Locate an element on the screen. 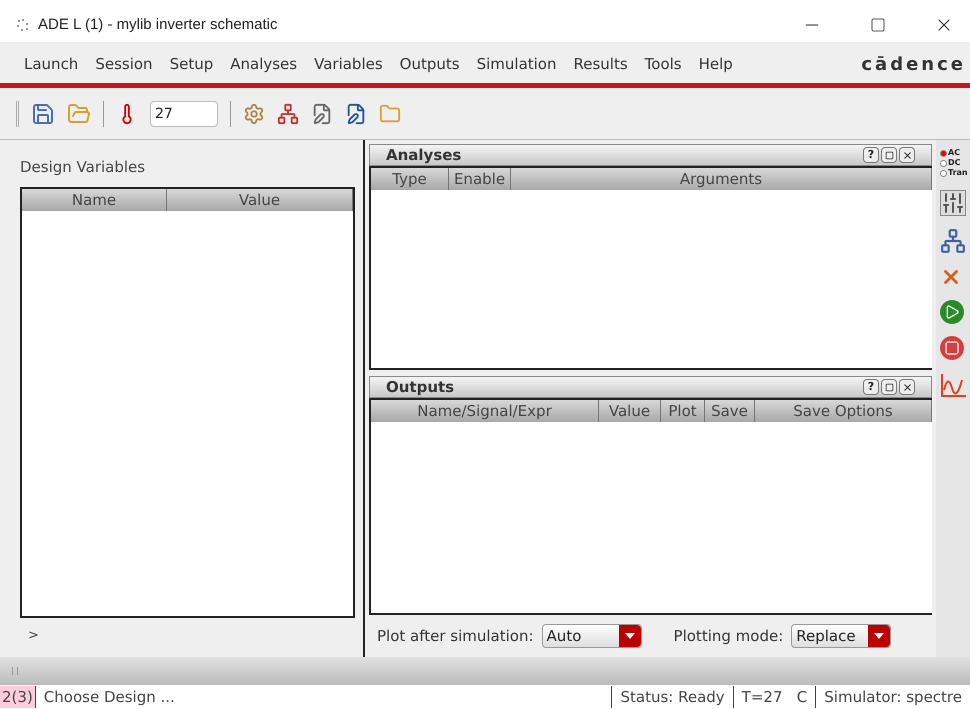 This screenshot has width=970, height=709. stop-icon is located at coordinates (952, 348).